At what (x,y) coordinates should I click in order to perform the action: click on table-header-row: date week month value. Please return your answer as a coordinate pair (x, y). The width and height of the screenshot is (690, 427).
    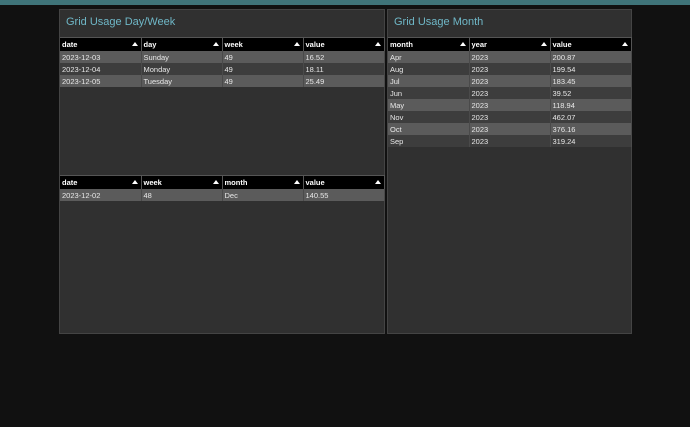
    Looking at the image, I should click on (222, 182).